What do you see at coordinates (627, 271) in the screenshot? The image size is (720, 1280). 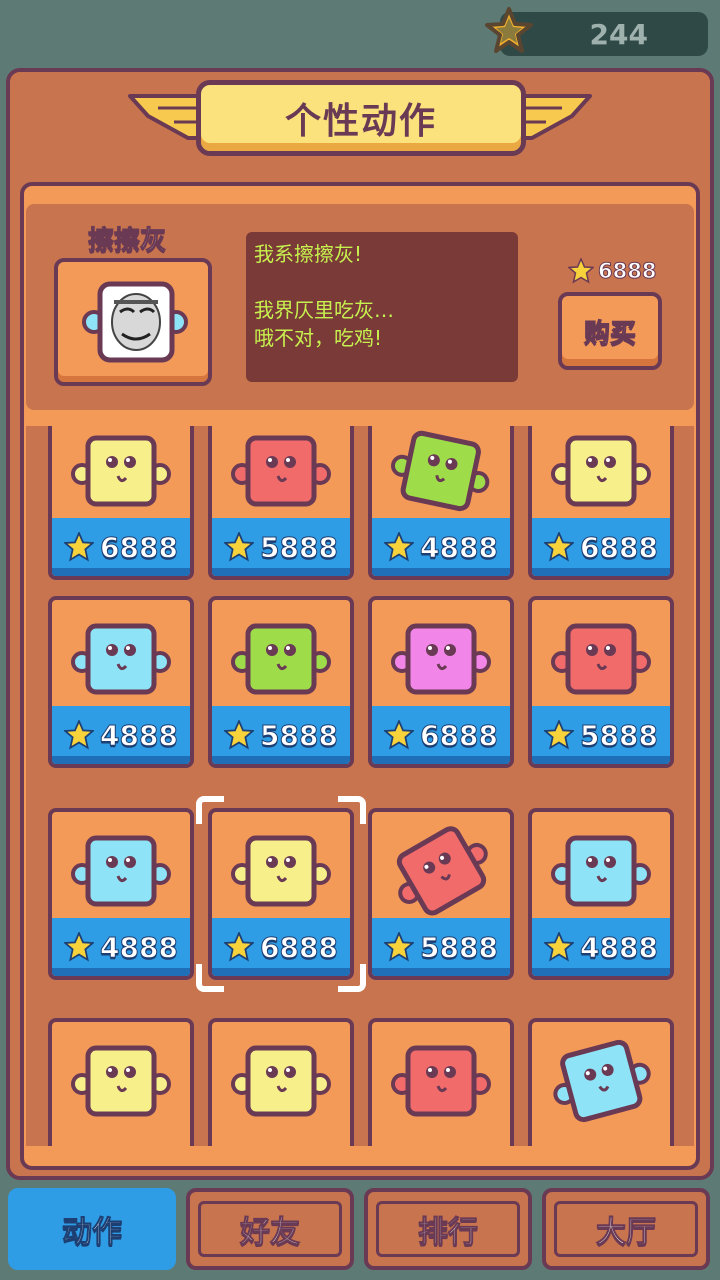 I see `selected-price-value: 6888` at bounding box center [627, 271].